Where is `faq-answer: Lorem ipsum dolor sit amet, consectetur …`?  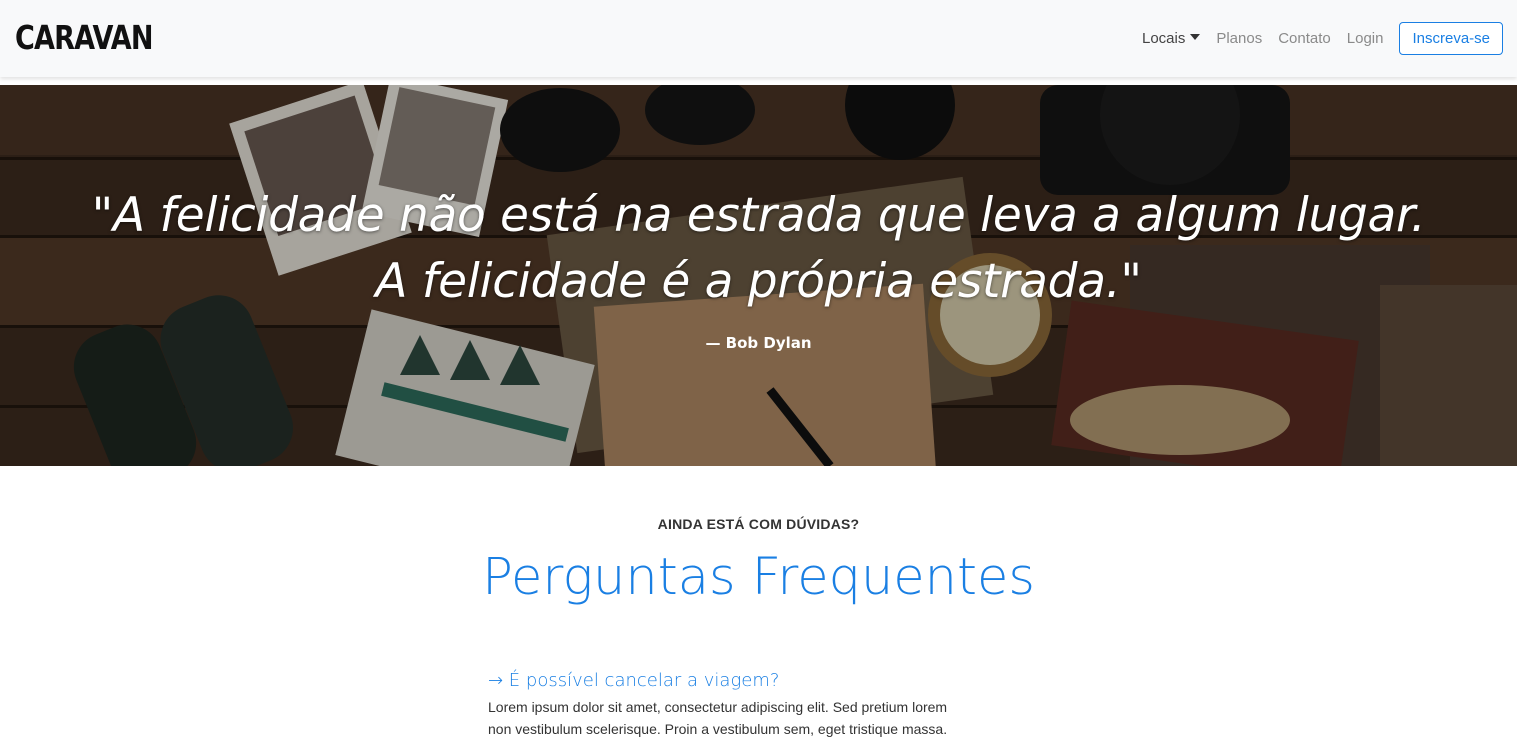
faq-answer: Lorem ipsum dolor sit amet, consectetur … is located at coordinates (768, 718).